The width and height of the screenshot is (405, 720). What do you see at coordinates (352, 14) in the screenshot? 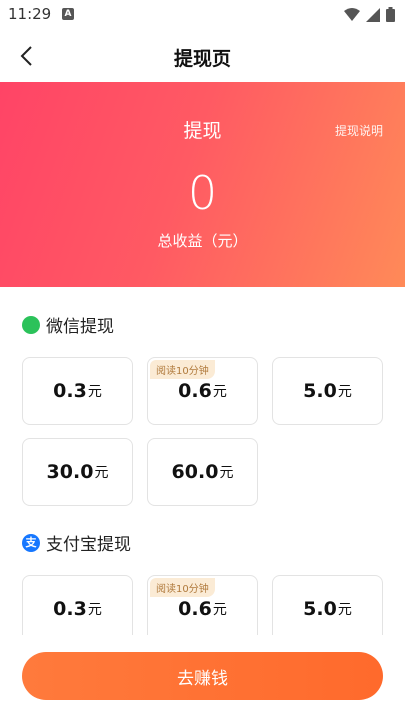
I see `wifi-icon` at bounding box center [352, 14].